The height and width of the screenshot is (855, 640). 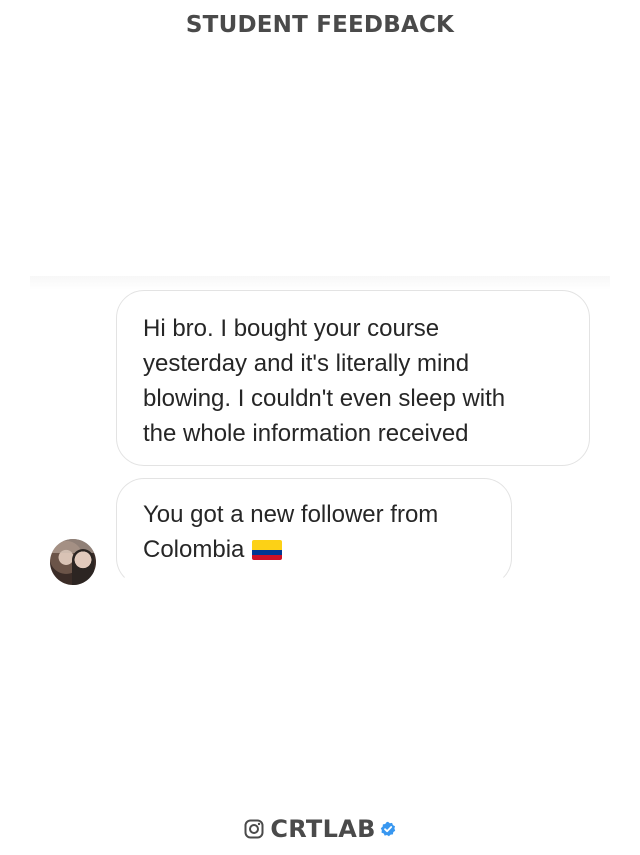 What do you see at coordinates (291, 328) in the screenshot?
I see `message-line: Hi bro. I bought your course` at bounding box center [291, 328].